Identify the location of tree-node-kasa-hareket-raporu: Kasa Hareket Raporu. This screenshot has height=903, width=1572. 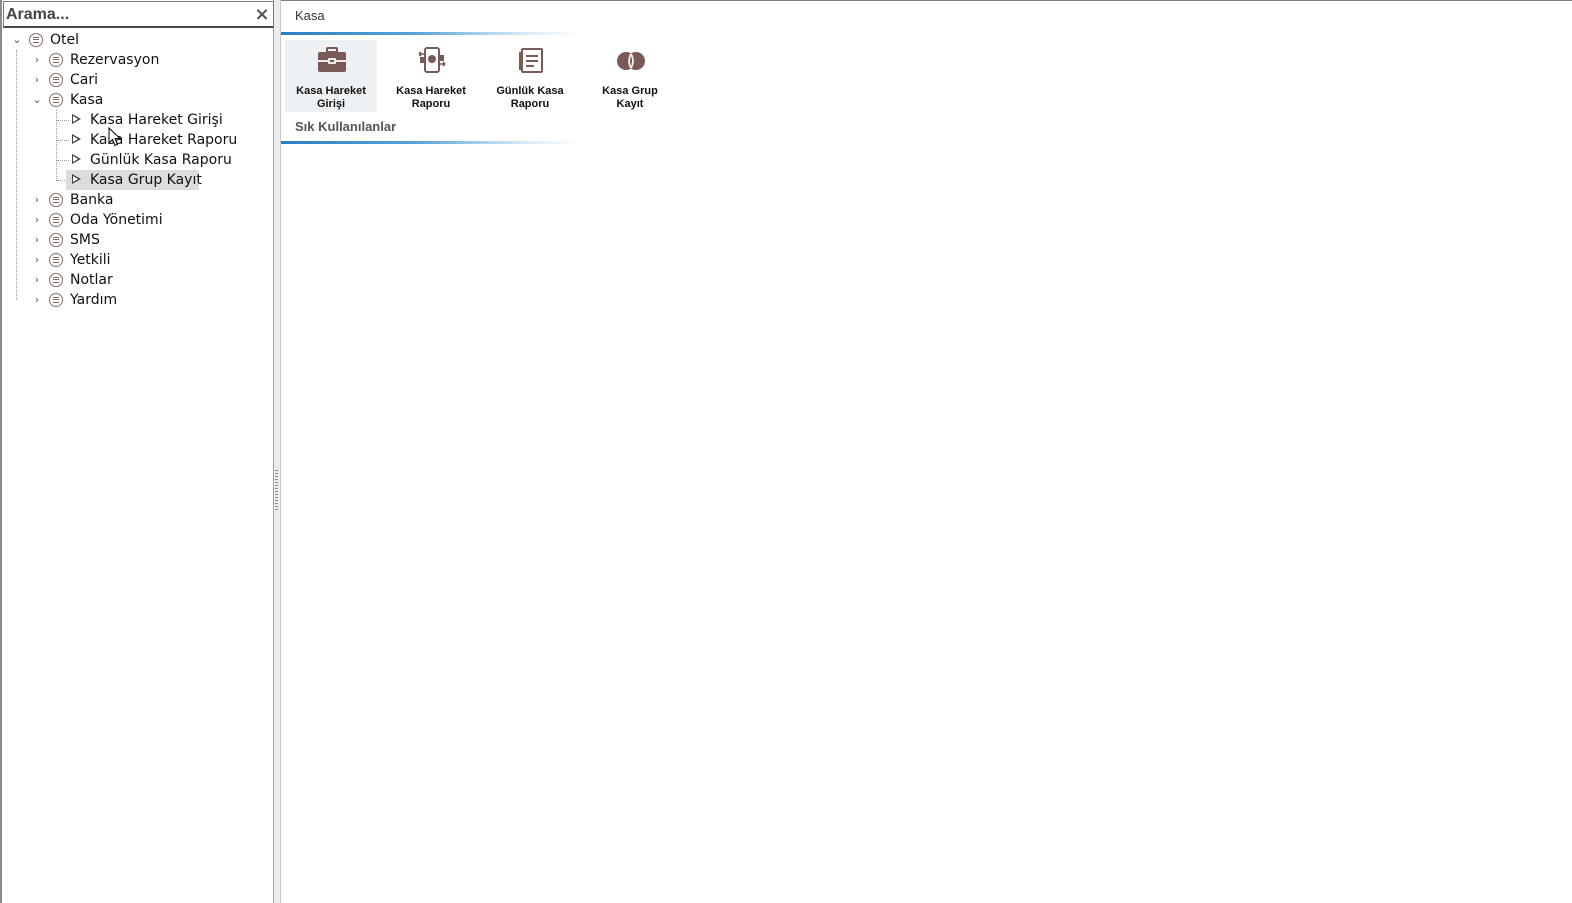
(153, 140).